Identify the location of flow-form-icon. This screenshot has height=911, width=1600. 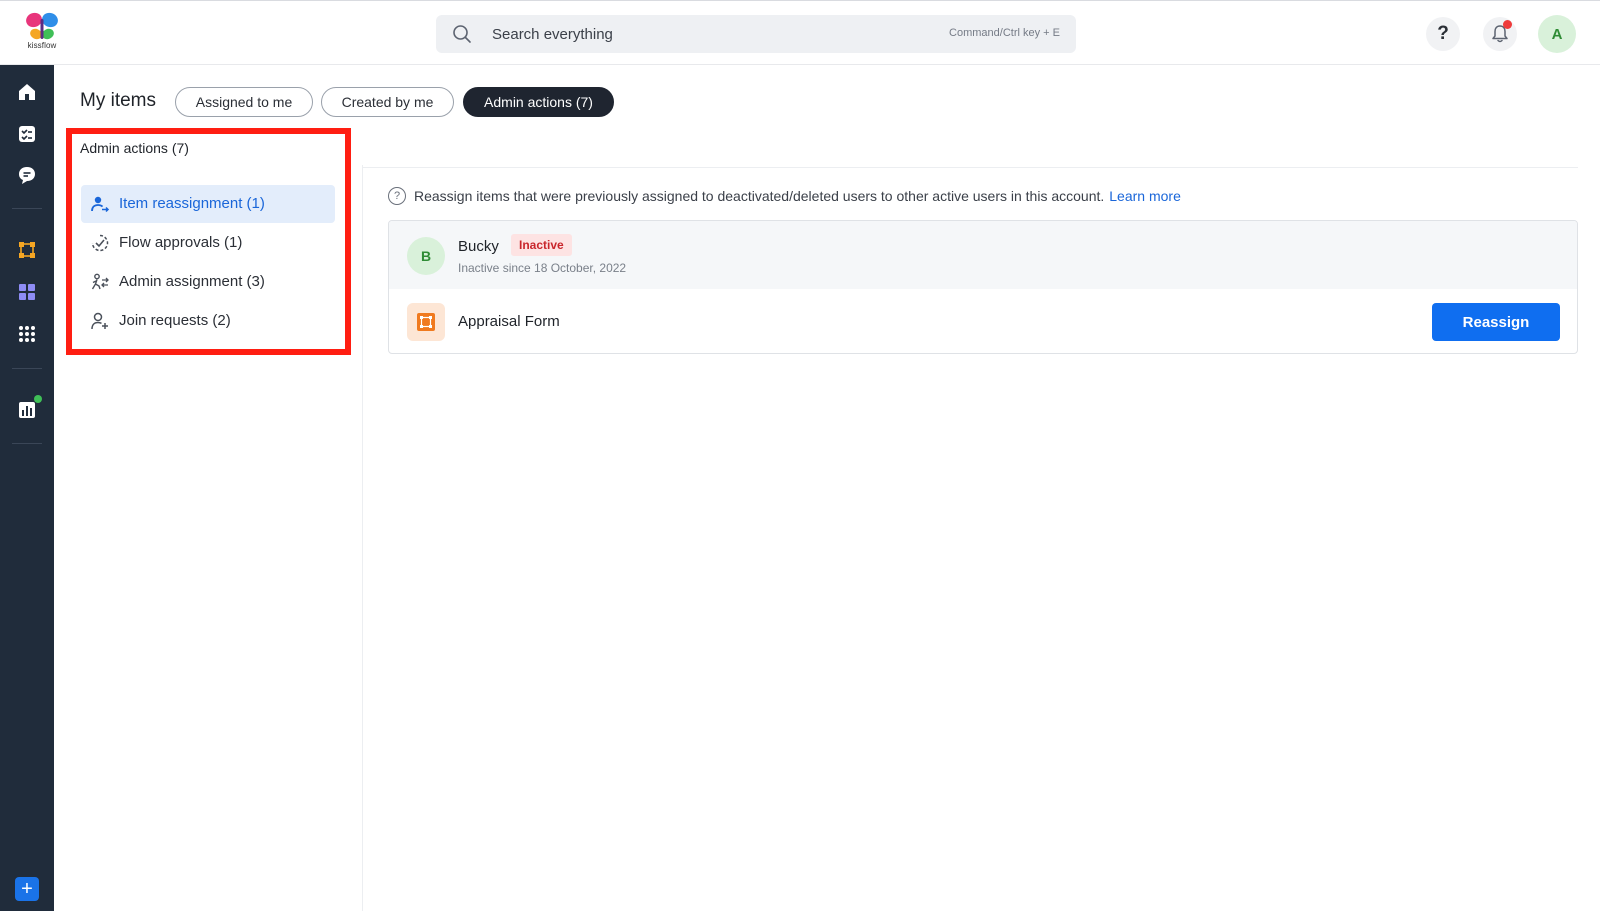
(426, 322).